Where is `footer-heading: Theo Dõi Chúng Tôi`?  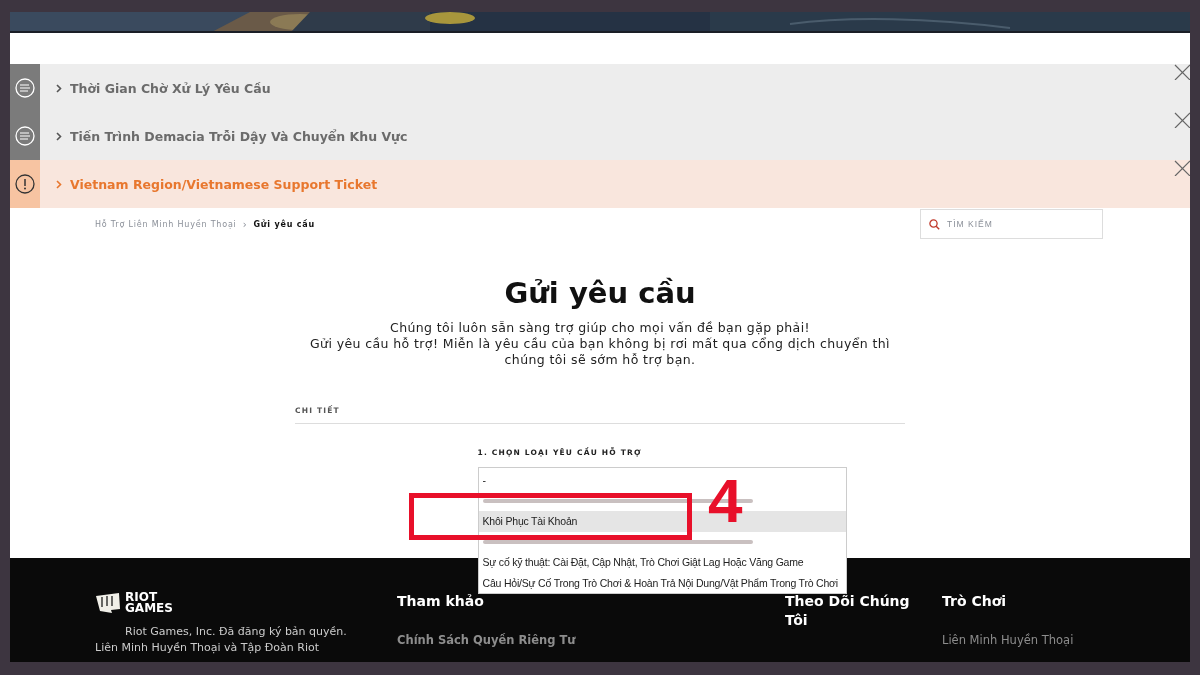 footer-heading: Theo Dõi Chúng Tôi is located at coordinates (848, 611).